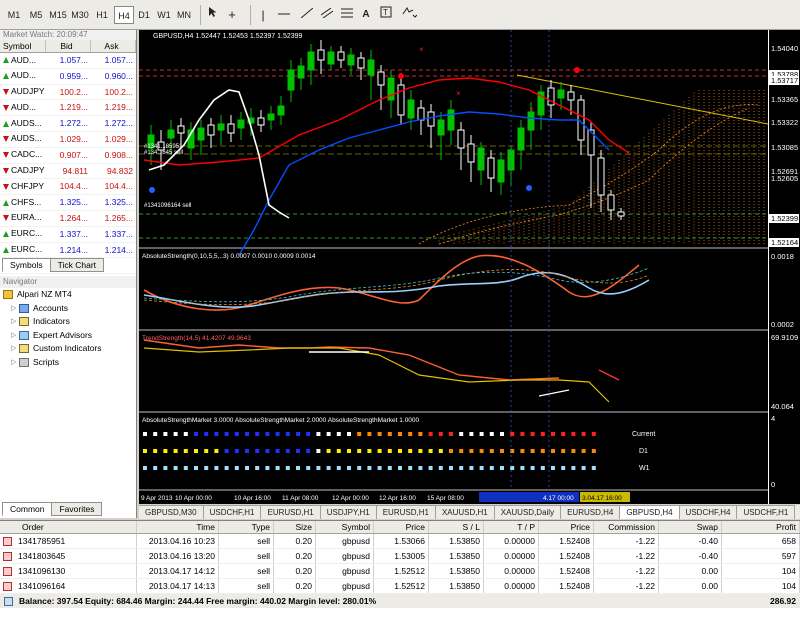 This screenshot has height=629, width=800. Describe the element at coordinates (124, 15) in the screenshot. I see `timeframe-button-h4: H4` at that location.